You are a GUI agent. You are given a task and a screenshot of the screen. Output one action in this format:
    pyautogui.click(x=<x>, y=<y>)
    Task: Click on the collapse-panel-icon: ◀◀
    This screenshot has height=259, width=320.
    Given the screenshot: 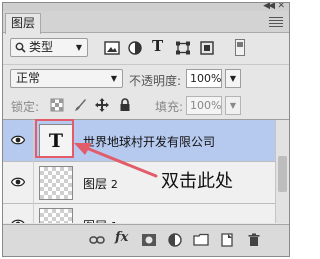 What is the action you would take?
    pyautogui.click(x=269, y=7)
    